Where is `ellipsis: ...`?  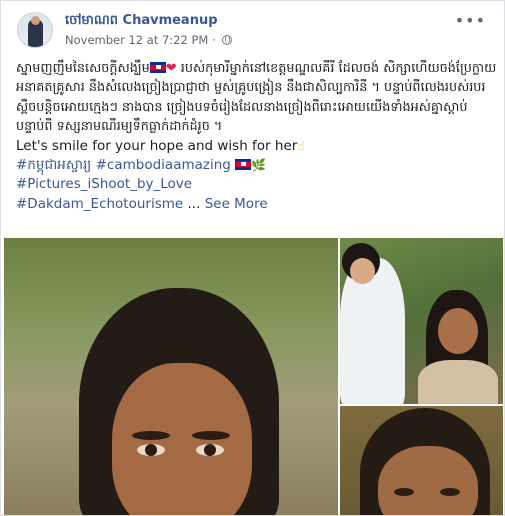
ellipsis: ... is located at coordinates (194, 203).